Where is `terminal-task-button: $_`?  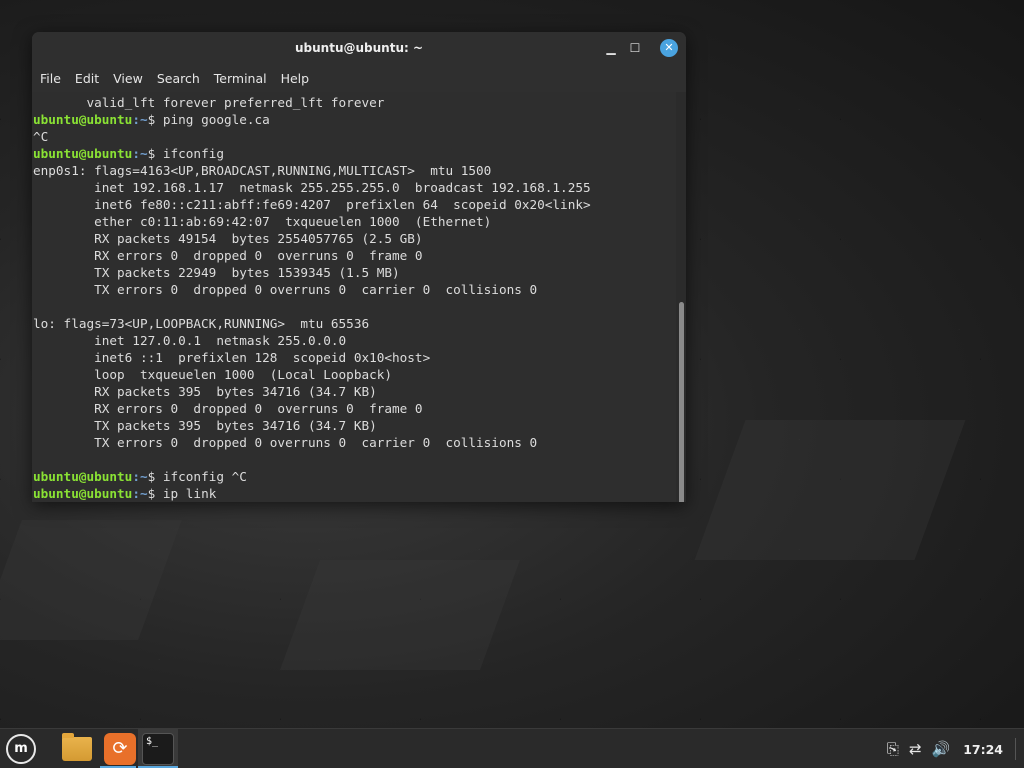
terminal-task-button: $_ is located at coordinates (158, 749).